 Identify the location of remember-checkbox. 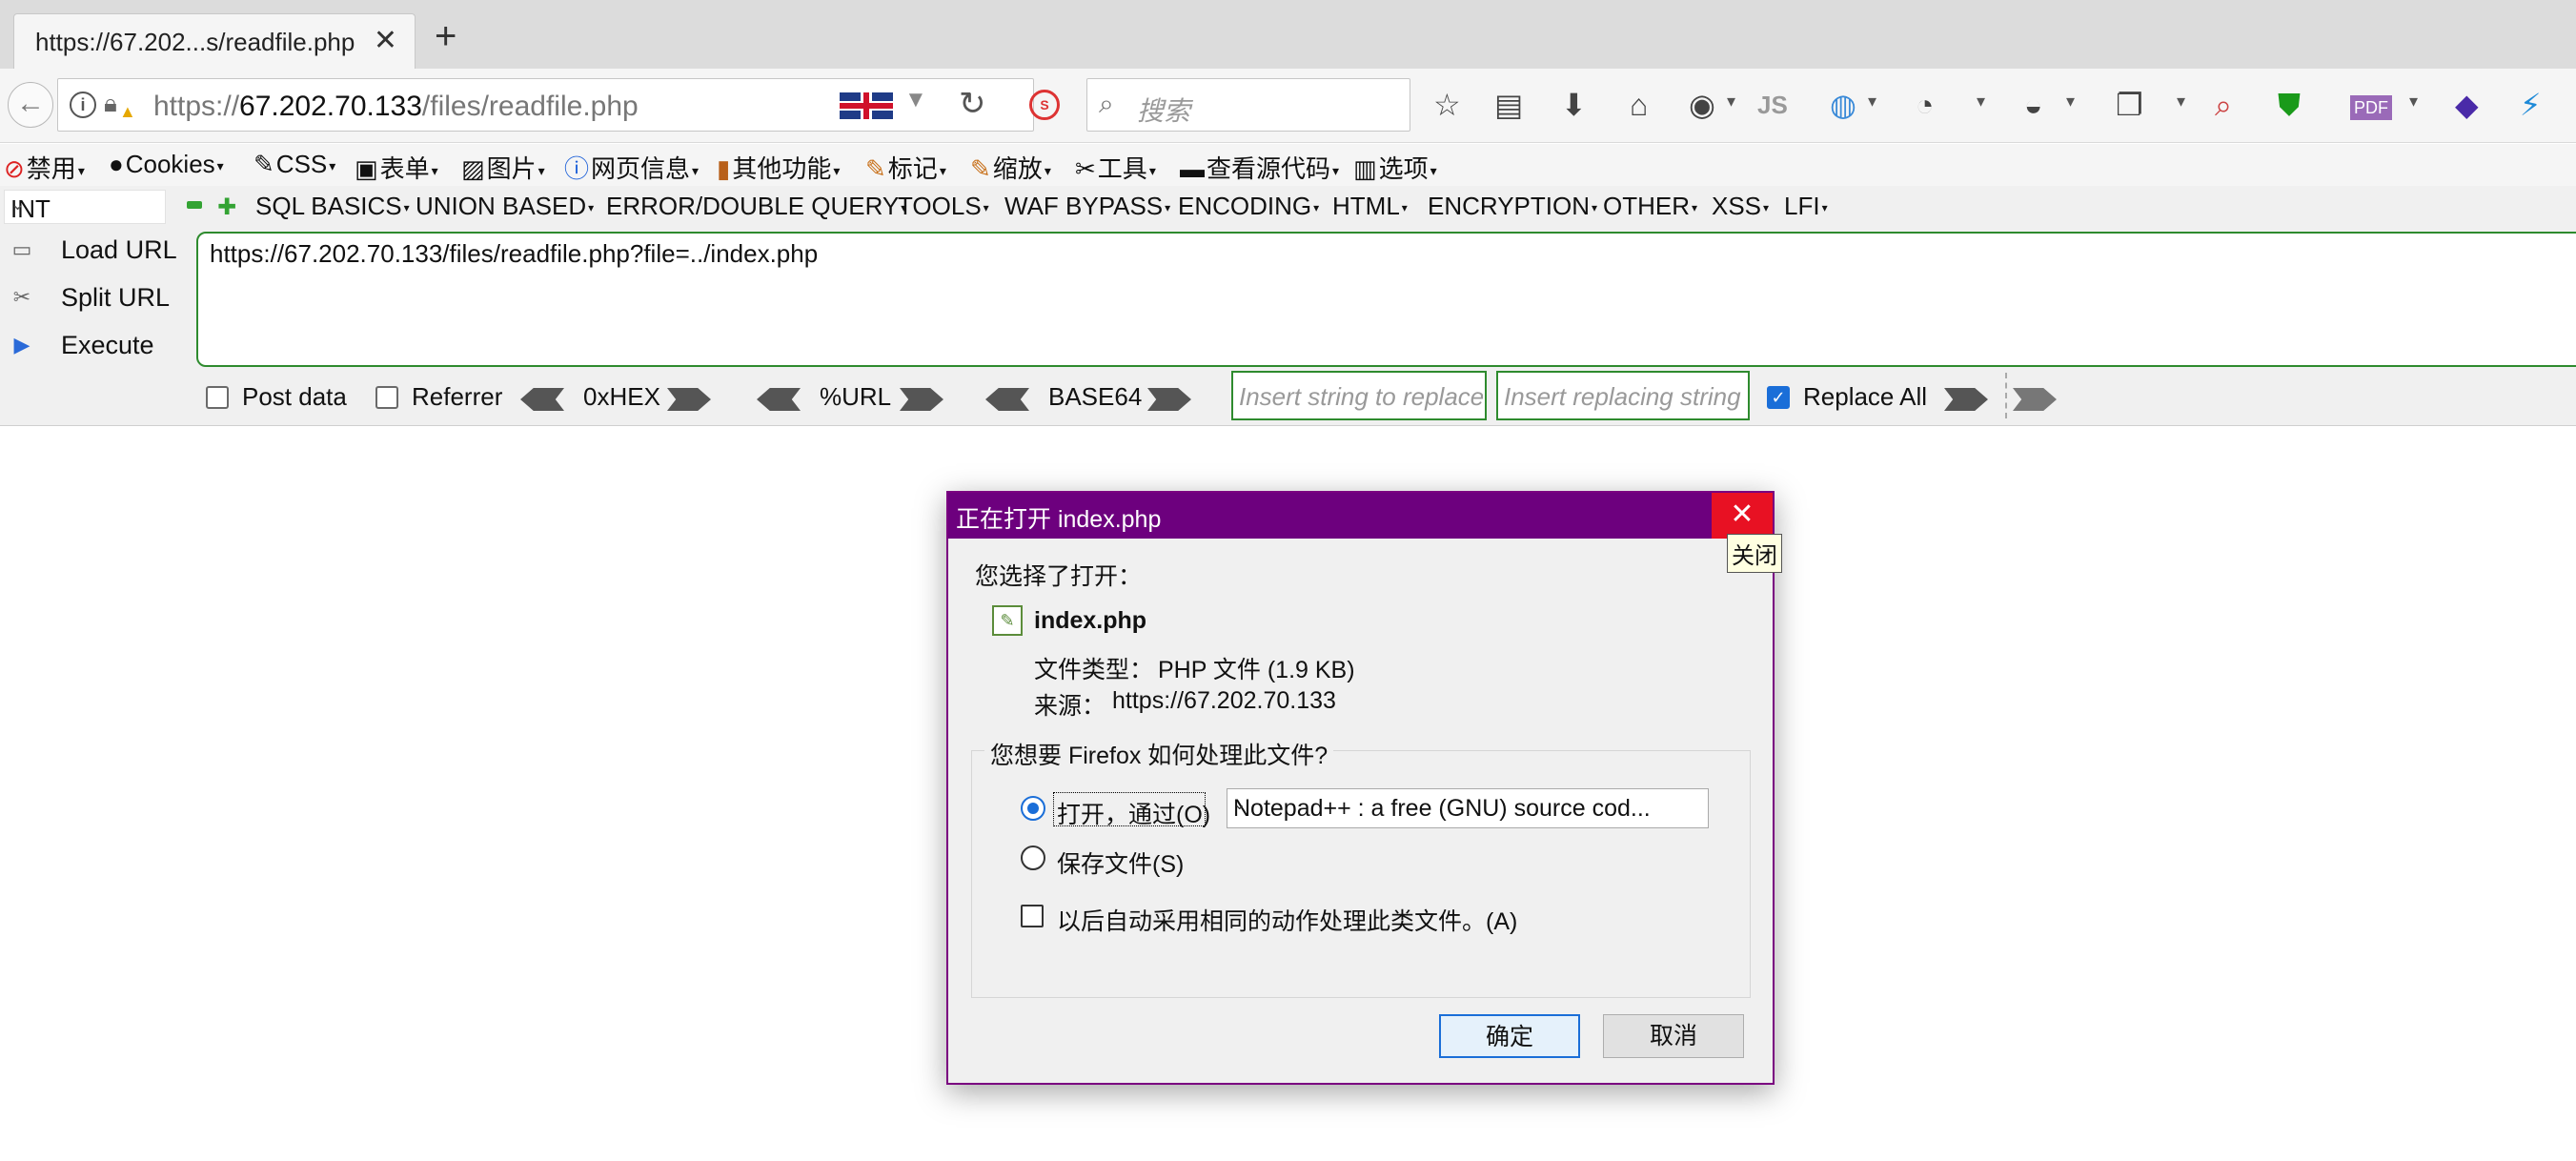
(1033, 916).